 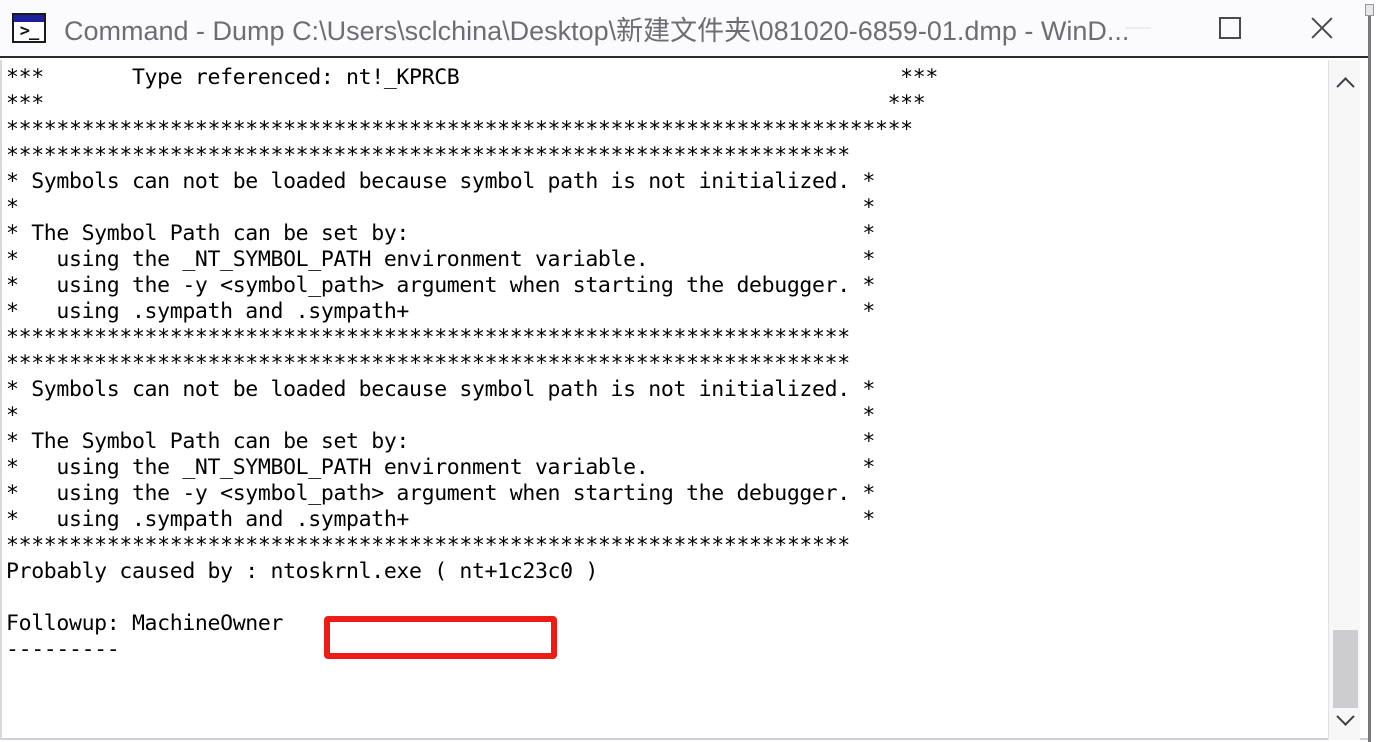 What do you see at coordinates (29, 31) in the screenshot?
I see `console-prompt-glyph: >_` at bounding box center [29, 31].